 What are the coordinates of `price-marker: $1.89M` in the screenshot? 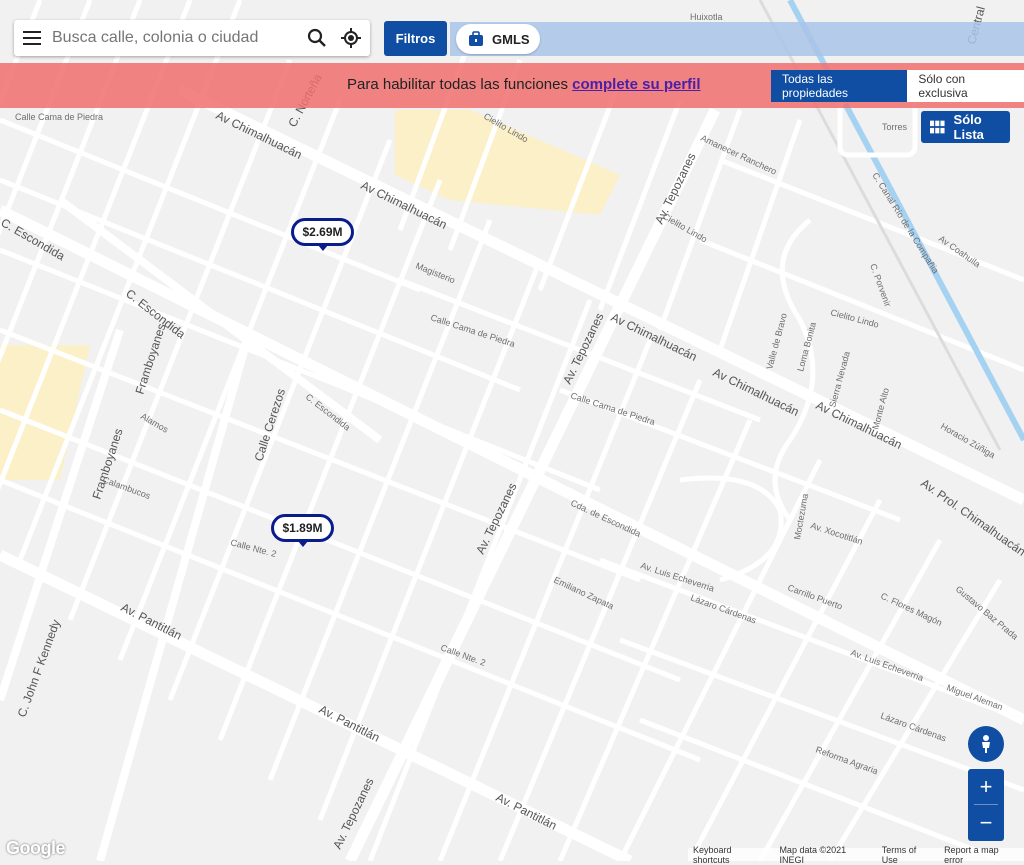 It's located at (302, 530).